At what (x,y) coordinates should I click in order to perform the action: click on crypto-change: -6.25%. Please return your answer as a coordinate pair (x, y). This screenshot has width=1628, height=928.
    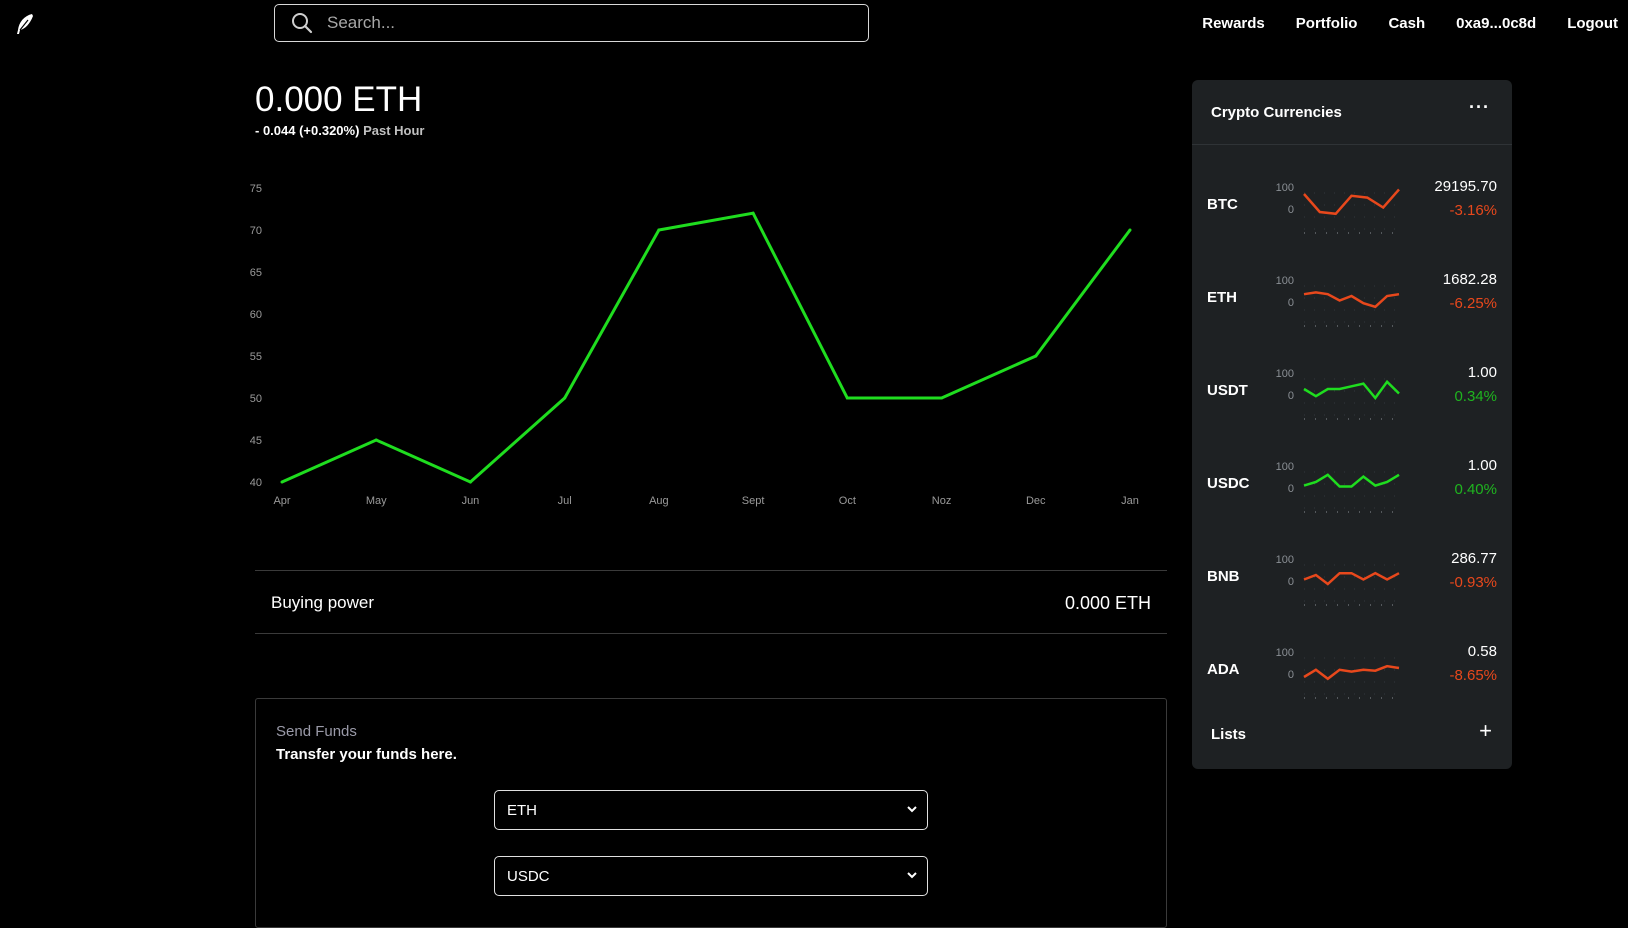
    Looking at the image, I should click on (1473, 303).